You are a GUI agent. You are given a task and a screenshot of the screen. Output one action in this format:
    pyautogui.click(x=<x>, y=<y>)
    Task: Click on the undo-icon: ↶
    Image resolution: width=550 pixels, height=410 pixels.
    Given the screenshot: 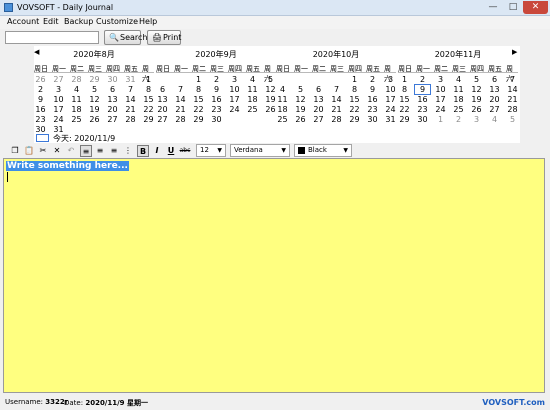 What is the action you would take?
    pyautogui.click(x=71, y=151)
    